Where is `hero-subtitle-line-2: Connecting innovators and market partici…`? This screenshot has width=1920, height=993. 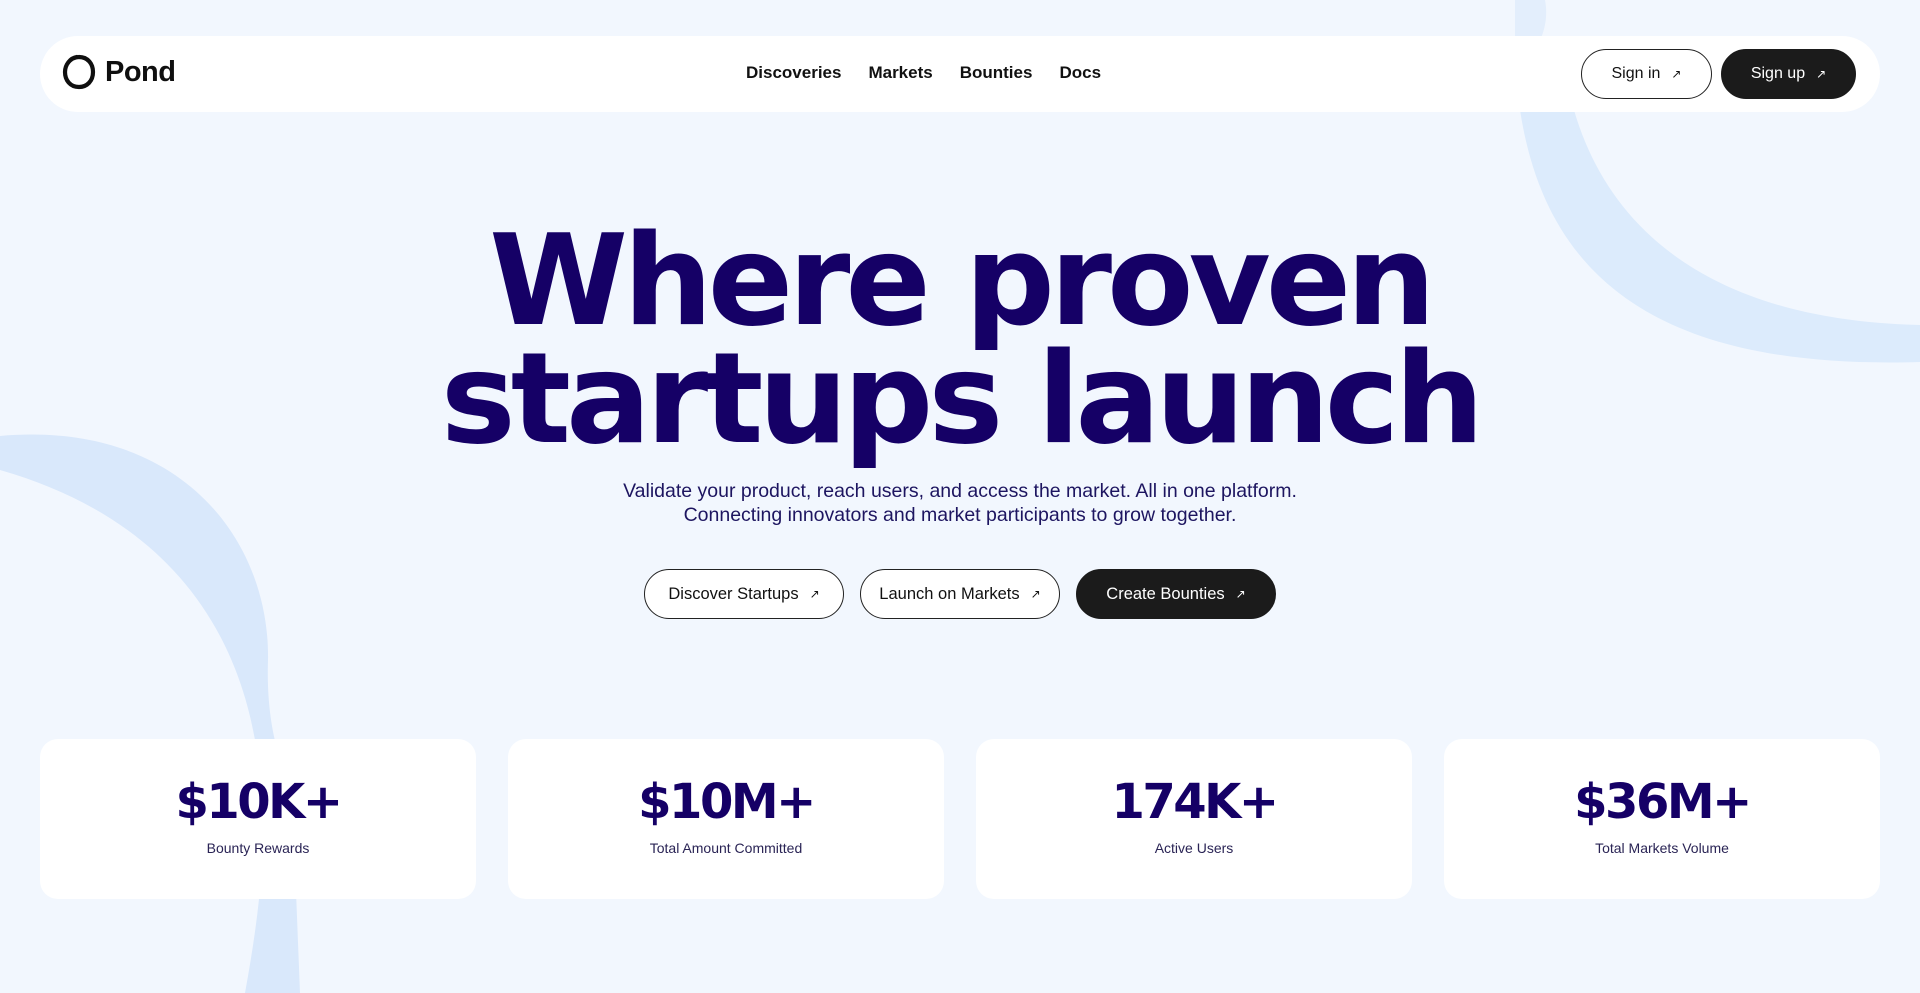 hero-subtitle-line-2: Connecting innovators and market partici… is located at coordinates (960, 515).